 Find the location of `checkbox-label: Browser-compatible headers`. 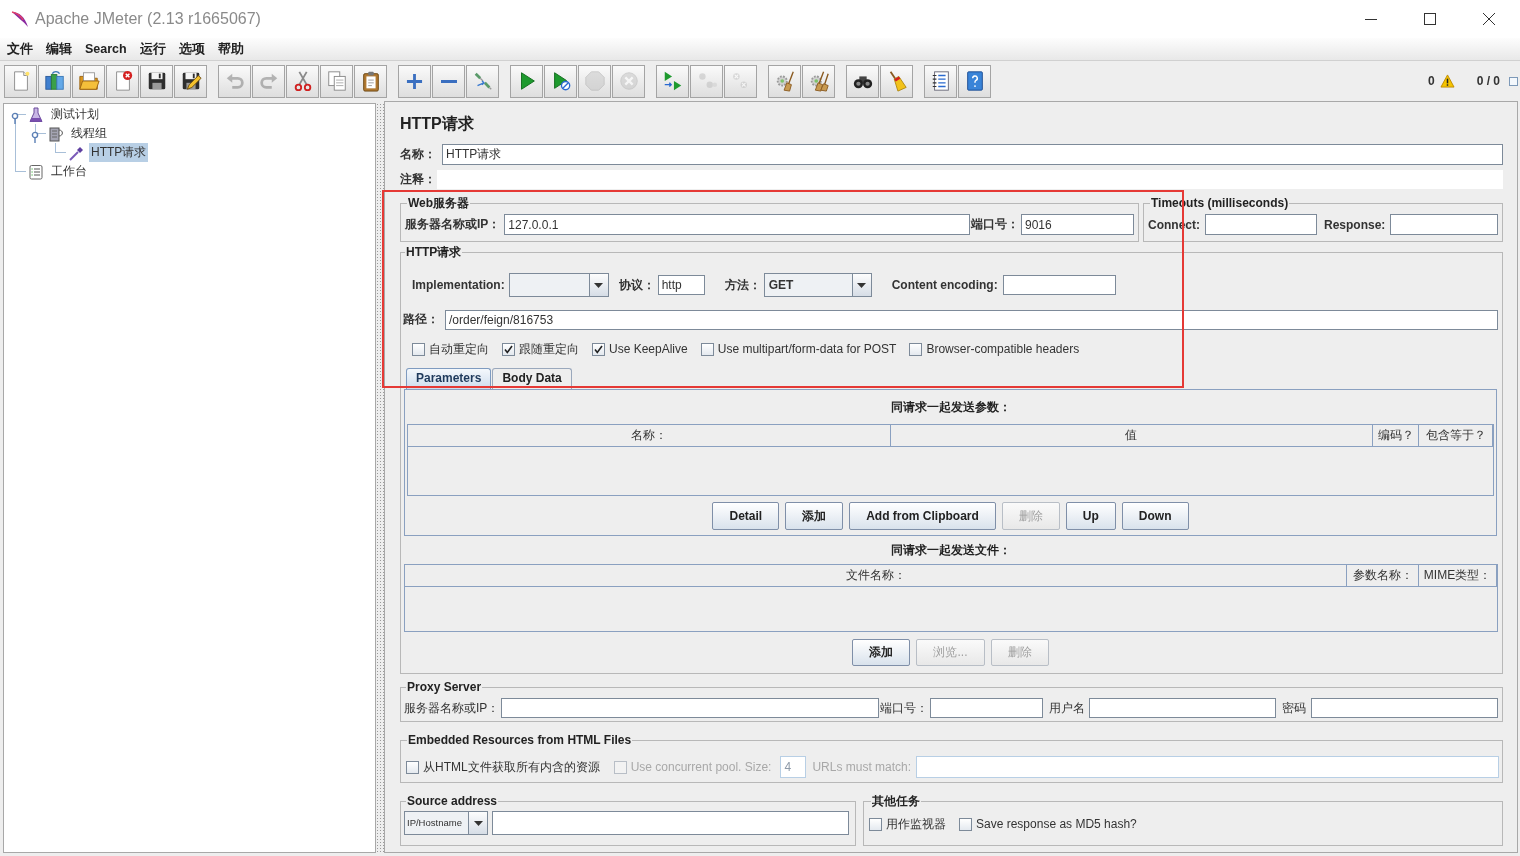

checkbox-label: Browser-compatible headers is located at coordinates (1003, 349).